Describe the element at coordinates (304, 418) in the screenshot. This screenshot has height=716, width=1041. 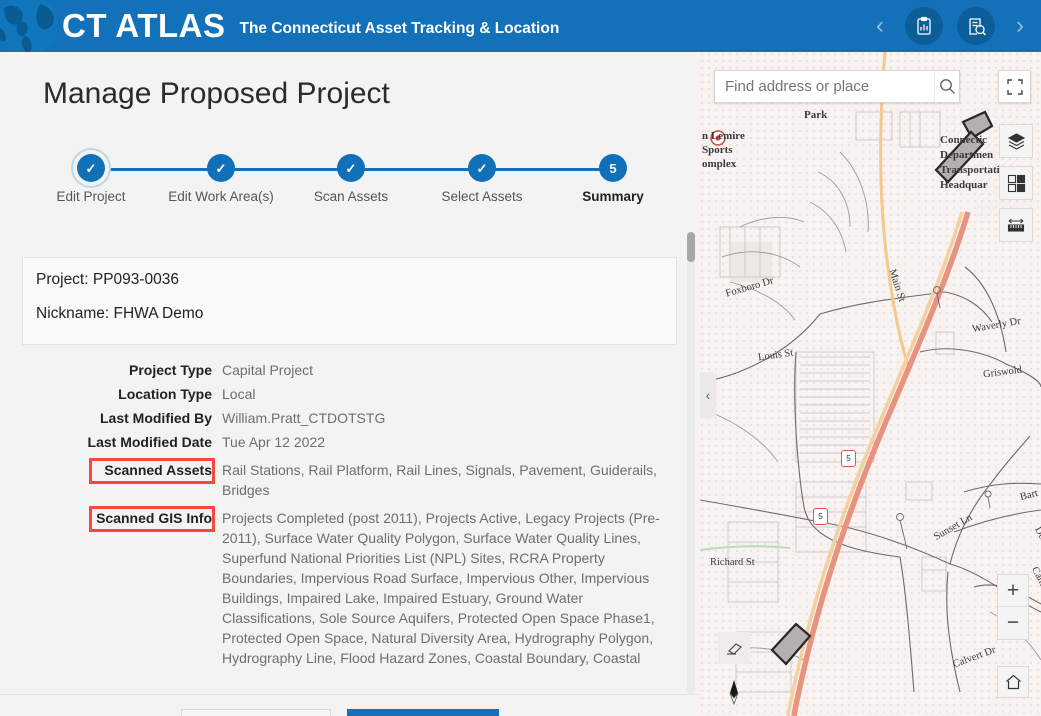
I see `detail-value-last-modified-by: William.Pratt_CTDOTSTG` at that location.